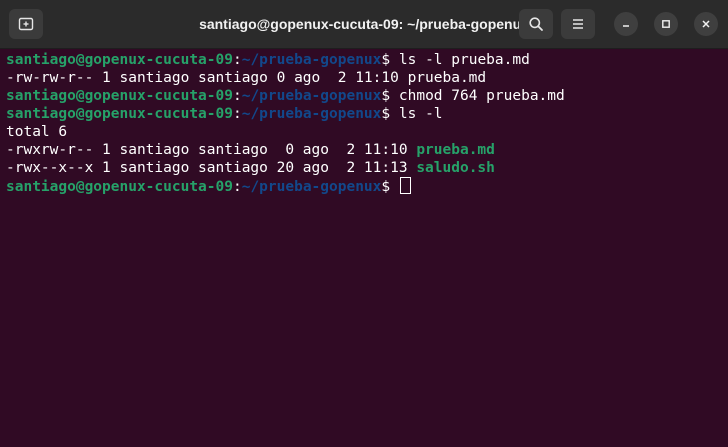  Describe the element at coordinates (420, 114) in the screenshot. I see `command-text: ls -l` at that location.